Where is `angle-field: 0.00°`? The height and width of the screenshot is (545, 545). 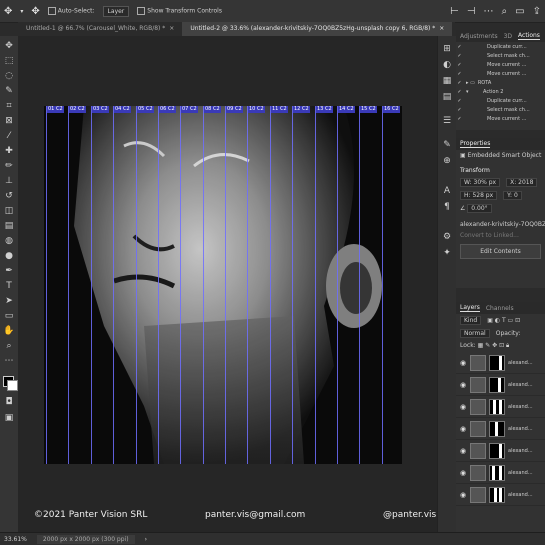
angle-field: 0.00° is located at coordinates (479, 208).